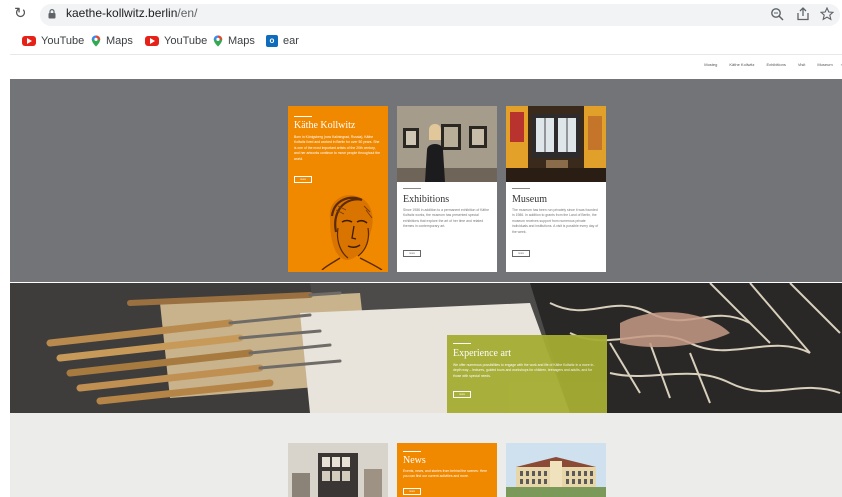 This screenshot has width=842, height=497. Describe the element at coordinates (421, 41) in the screenshot. I see `bookmarks-bar: YouTube Maps YouTube Maps o ear` at that location.